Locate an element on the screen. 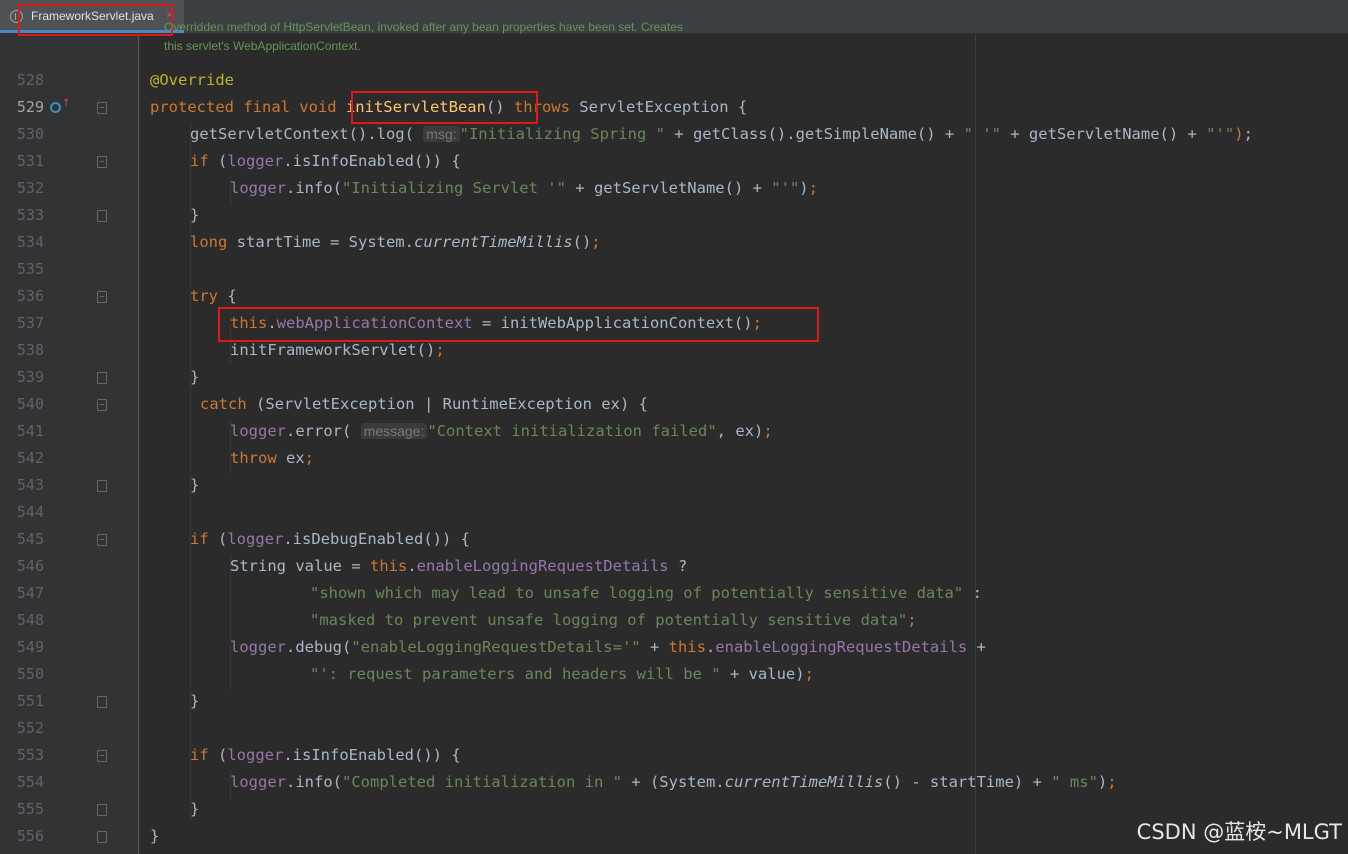 This screenshot has height=854, width=1348. line-number: 545 is located at coordinates (30, 539).